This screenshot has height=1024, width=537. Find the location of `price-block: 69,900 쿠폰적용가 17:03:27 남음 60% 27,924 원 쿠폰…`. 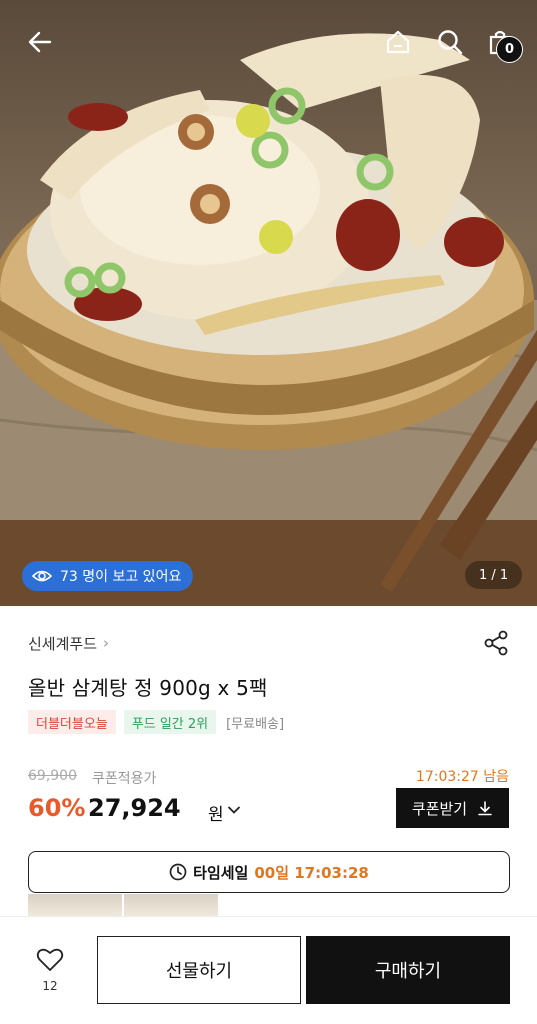

price-block: 69,900 쿠폰적용가 17:03:27 남음 60% 27,924 원 쿠폰… is located at coordinates (268, 801).